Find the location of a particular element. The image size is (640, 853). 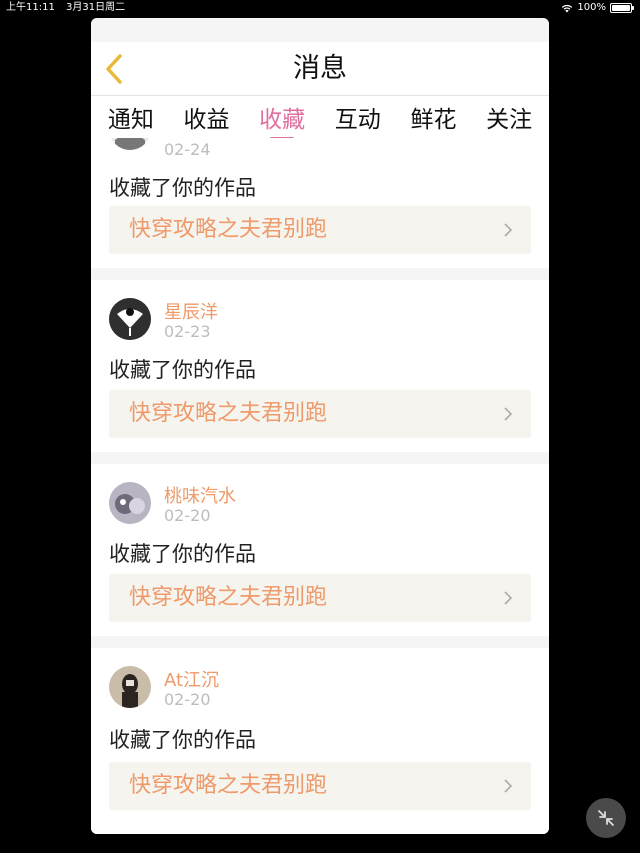

collapse-arrows-icon is located at coordinates (606, 818).